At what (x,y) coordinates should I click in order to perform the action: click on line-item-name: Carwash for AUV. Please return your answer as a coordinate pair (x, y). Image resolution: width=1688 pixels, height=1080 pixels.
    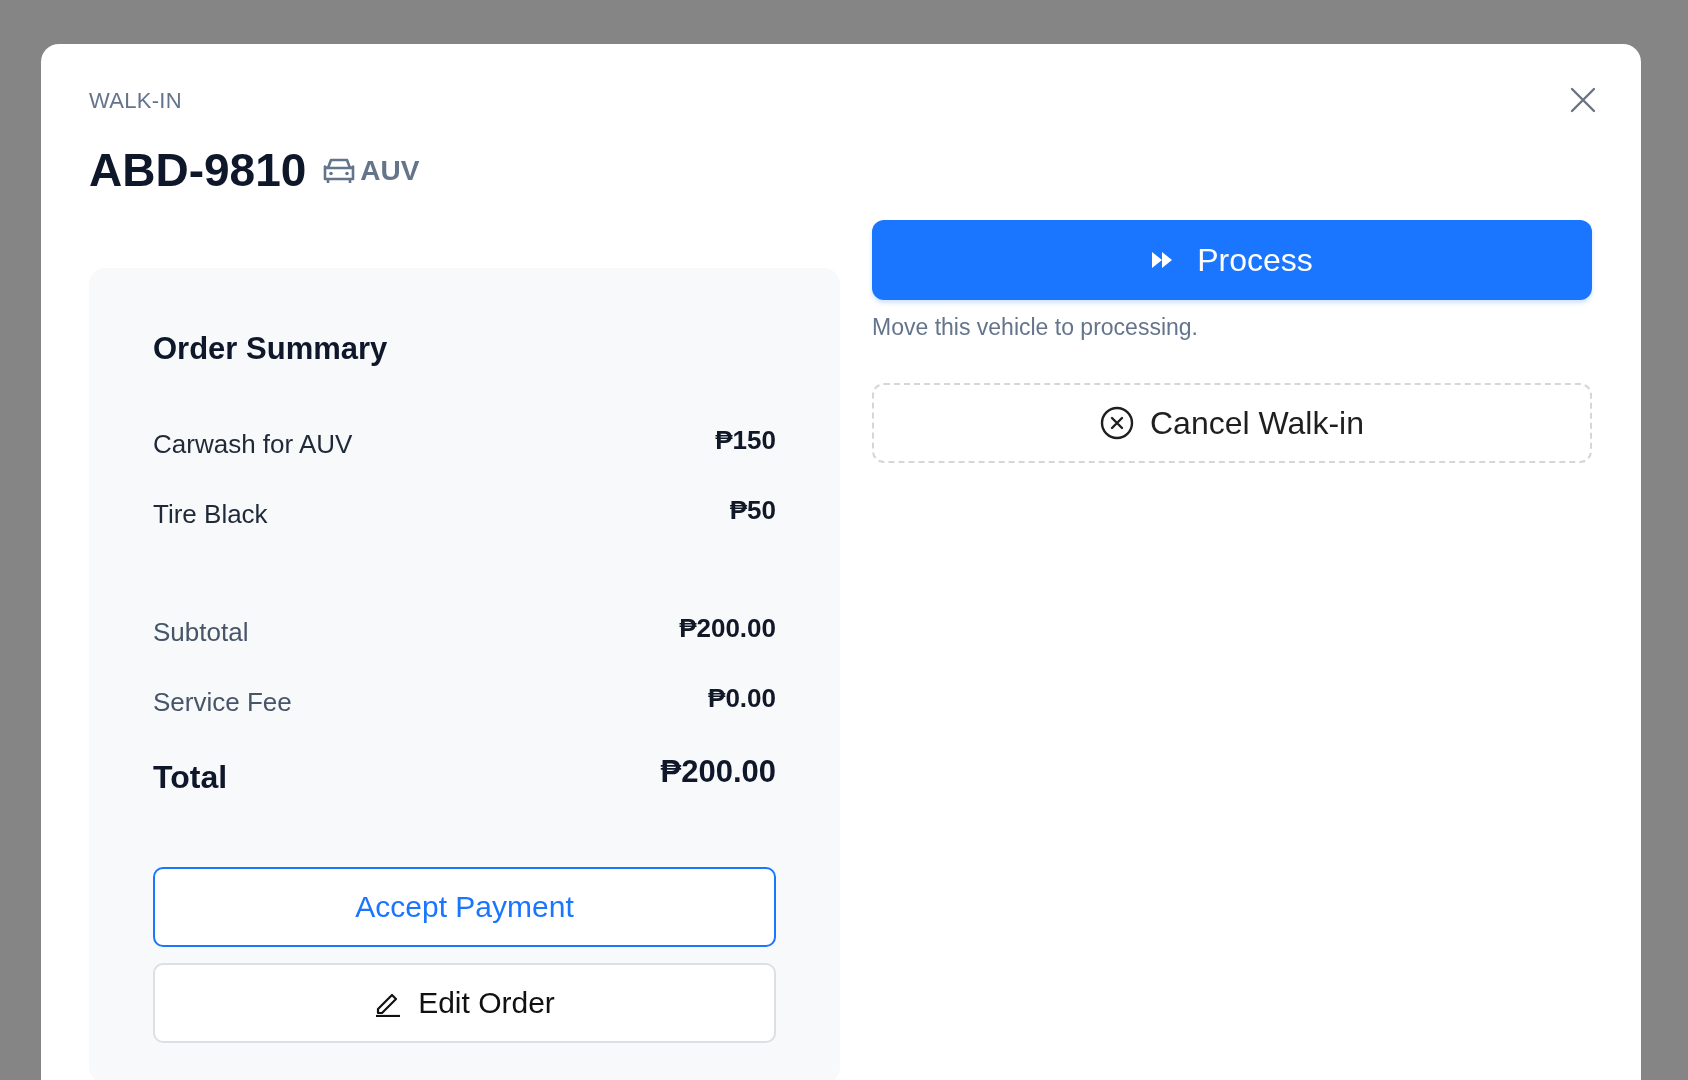
    Looking at the image, I should click on (253, 444).